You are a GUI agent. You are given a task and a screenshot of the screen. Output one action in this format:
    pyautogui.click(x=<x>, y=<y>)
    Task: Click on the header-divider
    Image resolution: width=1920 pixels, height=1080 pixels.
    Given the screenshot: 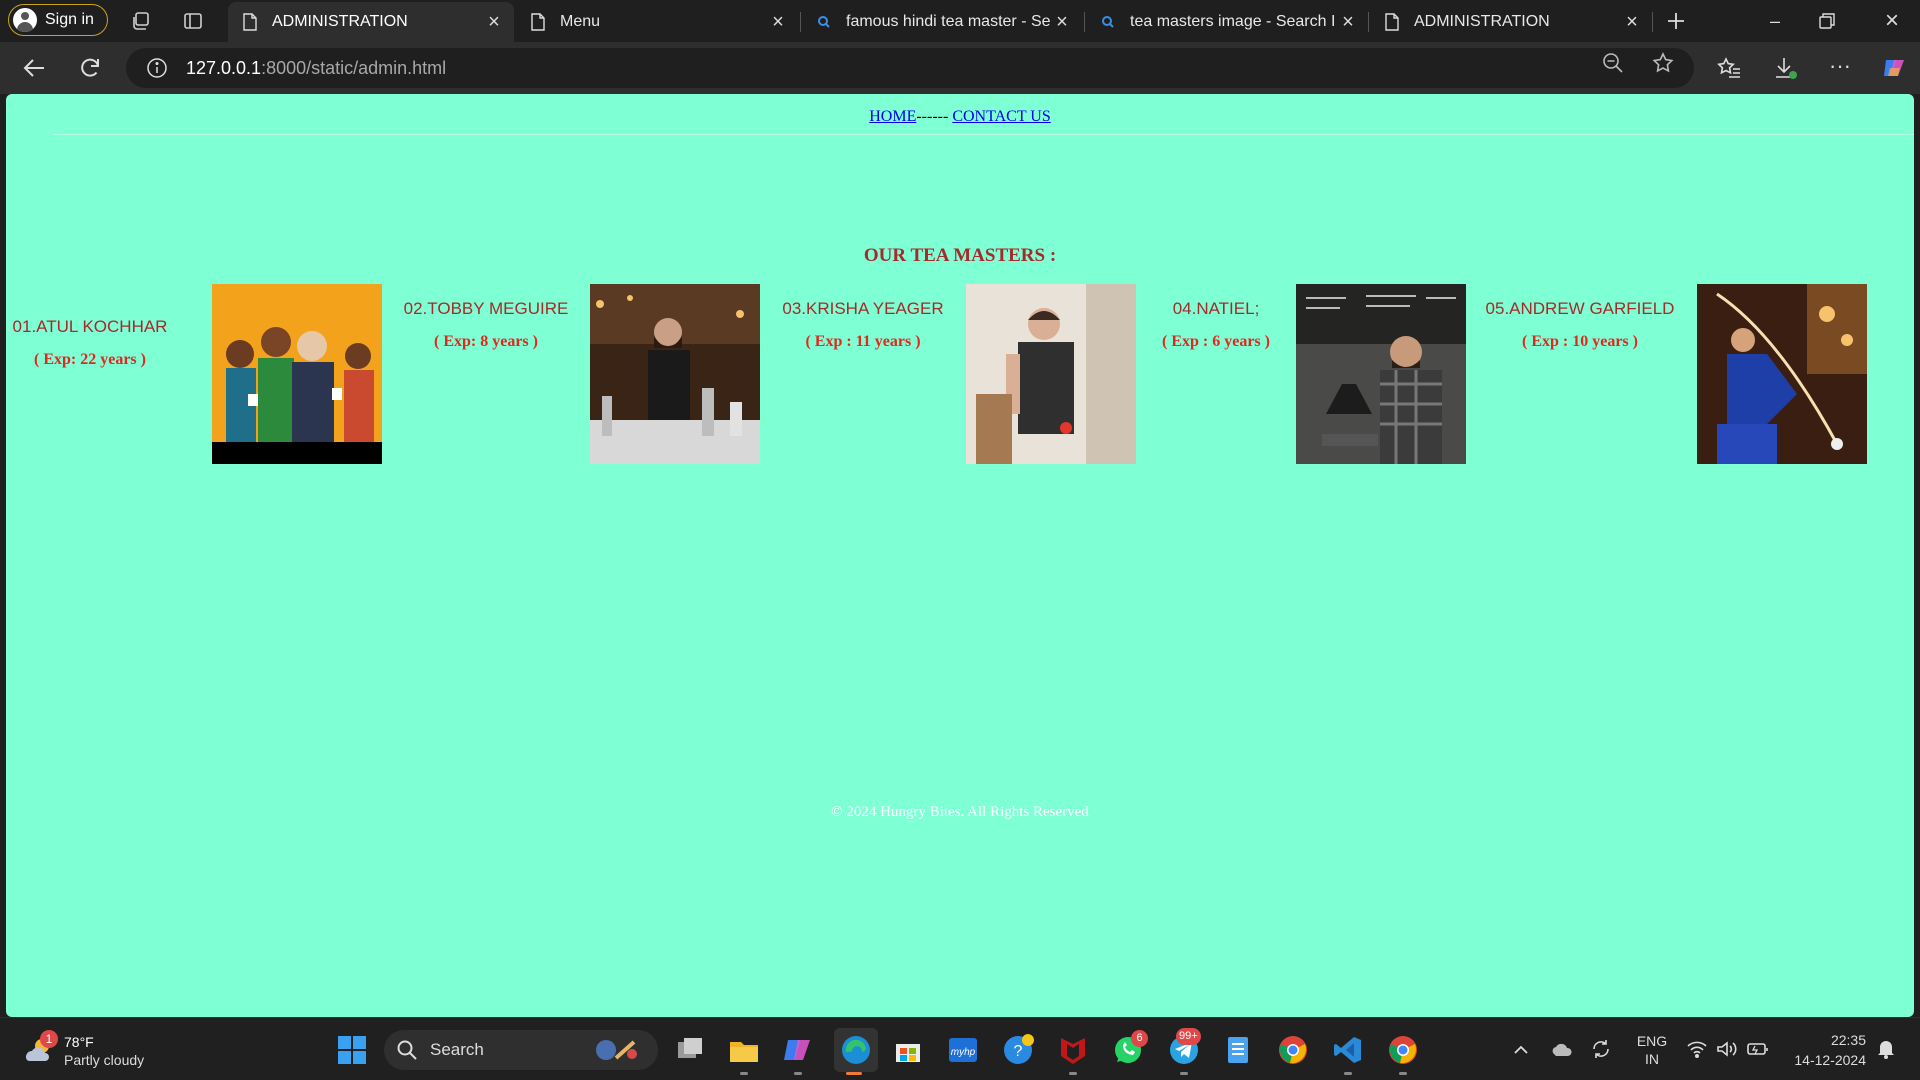 What is the action you would take?
    pyautogui.click(x=984, y=134)
    